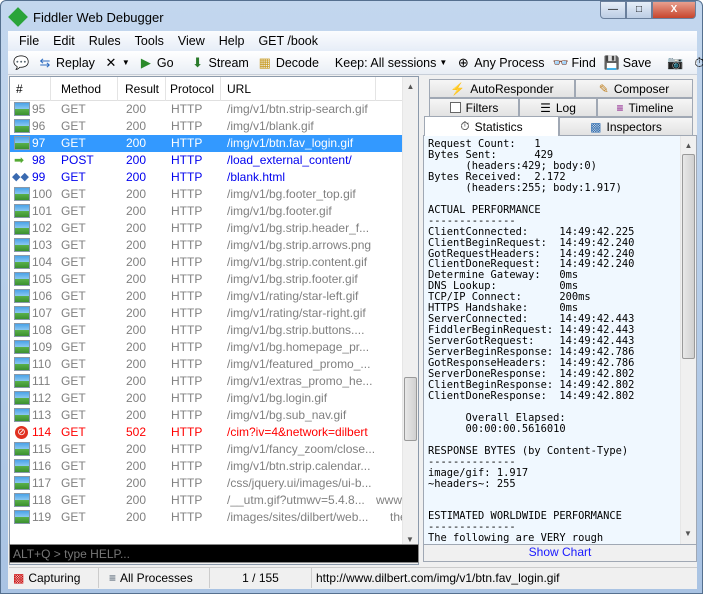  What do you see at coordinates (42, 194) in the screenshot?
I see `session-id: 100` at bounding box center [42, 194].